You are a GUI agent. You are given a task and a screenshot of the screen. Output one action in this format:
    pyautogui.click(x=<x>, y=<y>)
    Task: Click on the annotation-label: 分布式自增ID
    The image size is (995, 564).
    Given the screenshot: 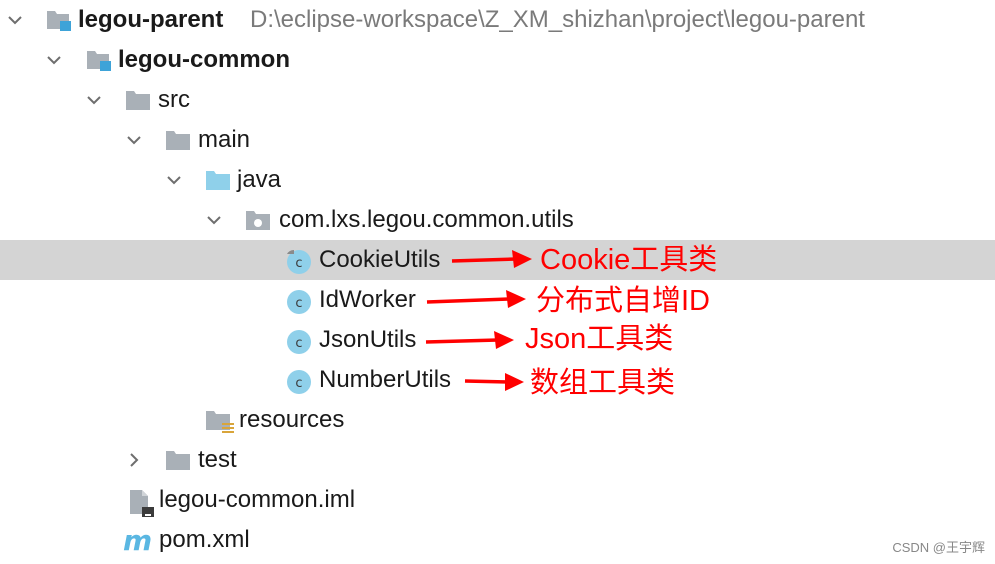 What is the action you would take?
    pyautogui.click(x=623, y=301)
    